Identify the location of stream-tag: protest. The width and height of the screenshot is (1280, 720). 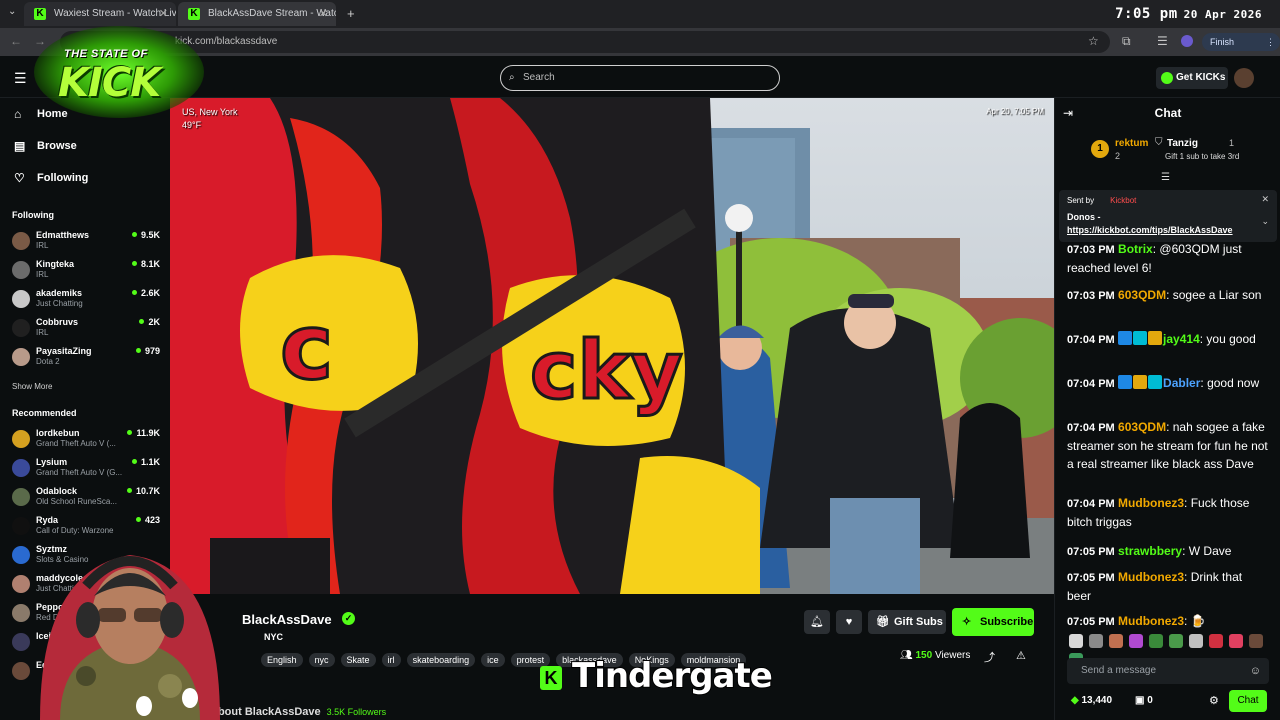
(530, 660).